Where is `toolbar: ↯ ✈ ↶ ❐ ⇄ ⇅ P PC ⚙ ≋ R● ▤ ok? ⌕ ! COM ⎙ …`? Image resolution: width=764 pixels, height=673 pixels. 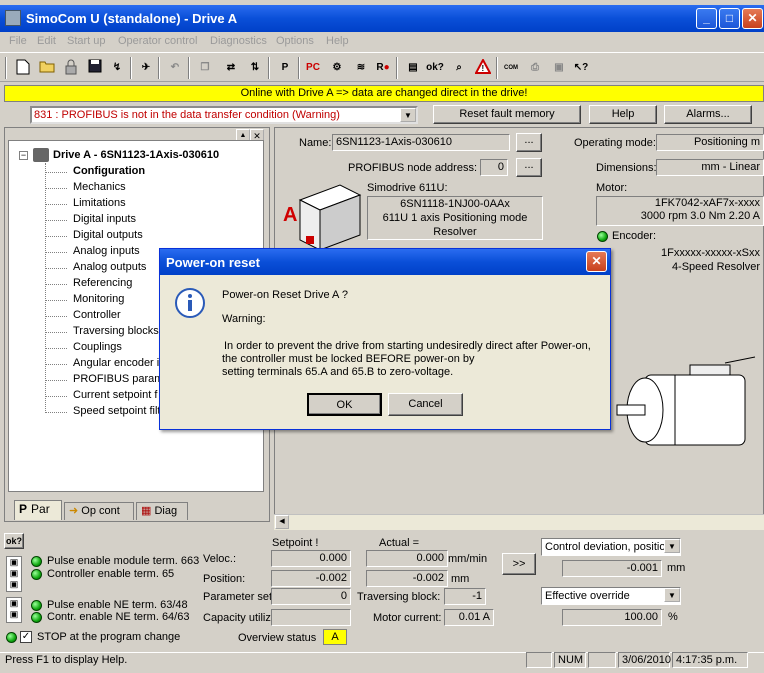 toolbar: ↯ ✈ ↶ ❐ ⇄ ⇅ P PC ⚙ ≋ R● ▤ ok? ⌕ ! COM ⎙ … is located at coordinates (382, 67).